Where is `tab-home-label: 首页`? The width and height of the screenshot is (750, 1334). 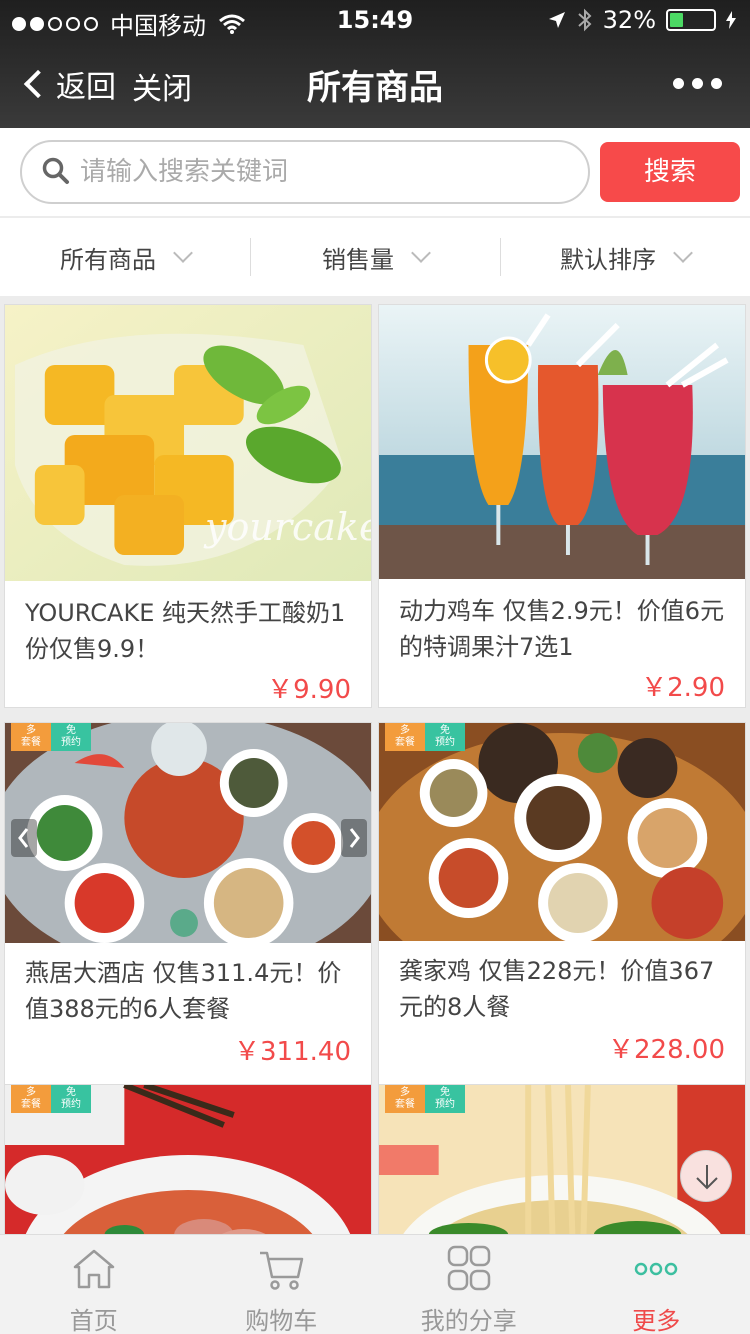
tab-home-label: 首页 is located at coordinates (93, 1320).